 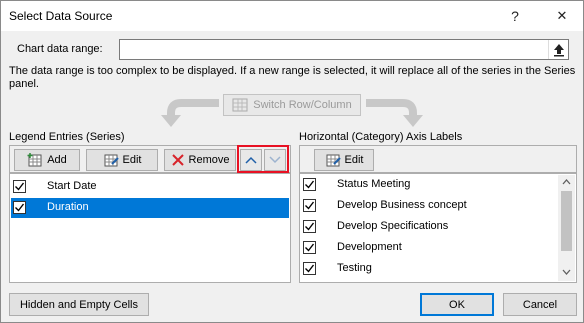 What do you see at coordinates (393, 226) in the screenshot?
I see `axis-label-text: Develop Specifications` at bounding box center [393, 226].